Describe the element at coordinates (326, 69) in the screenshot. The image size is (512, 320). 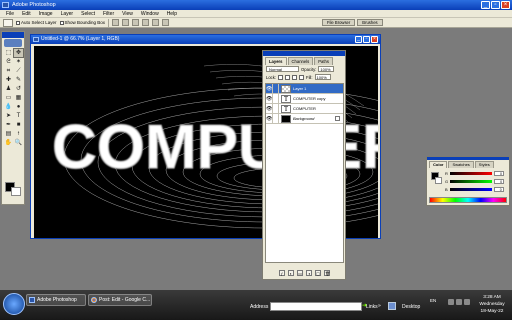
I see `opacity-field: 100%` at that location.